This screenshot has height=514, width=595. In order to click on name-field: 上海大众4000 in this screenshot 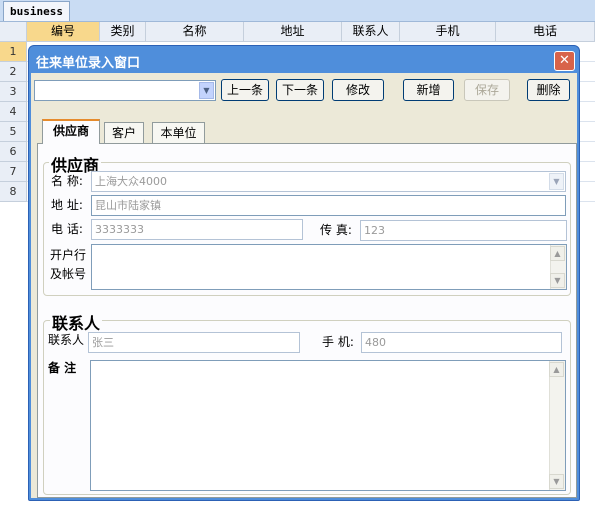, I will do `click(328, 181)`.